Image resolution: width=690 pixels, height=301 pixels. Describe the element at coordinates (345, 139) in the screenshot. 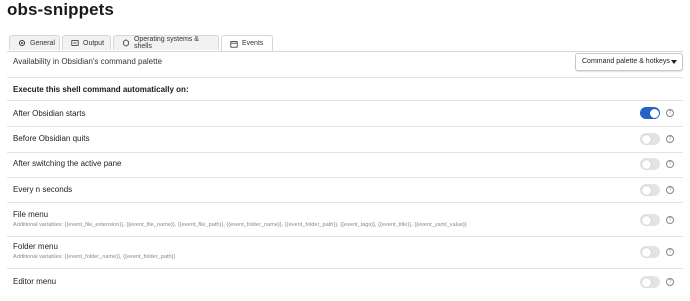

I see `setting-before-obsidian-quits: Before Obsidian quits ?` at that location.